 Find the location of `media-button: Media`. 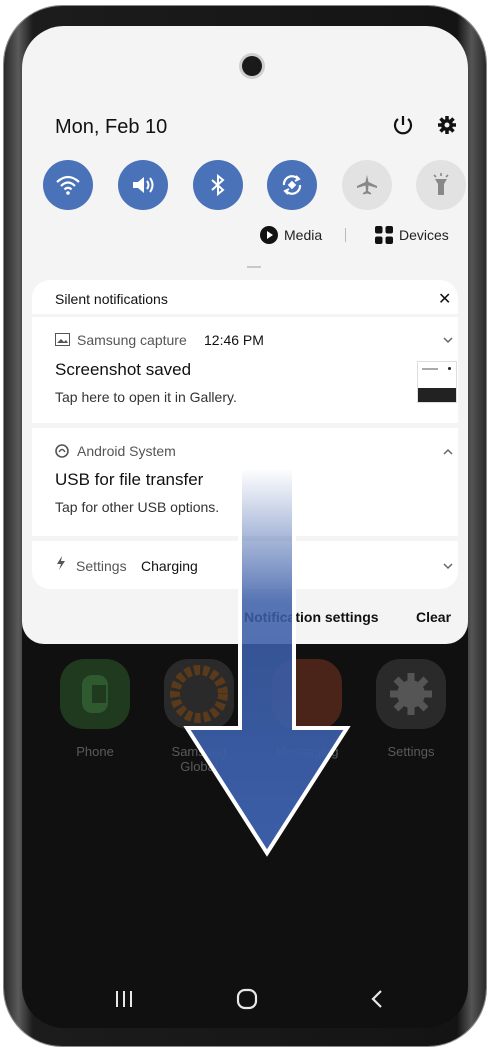

media-button: Media is located at coordinates (291, 235).